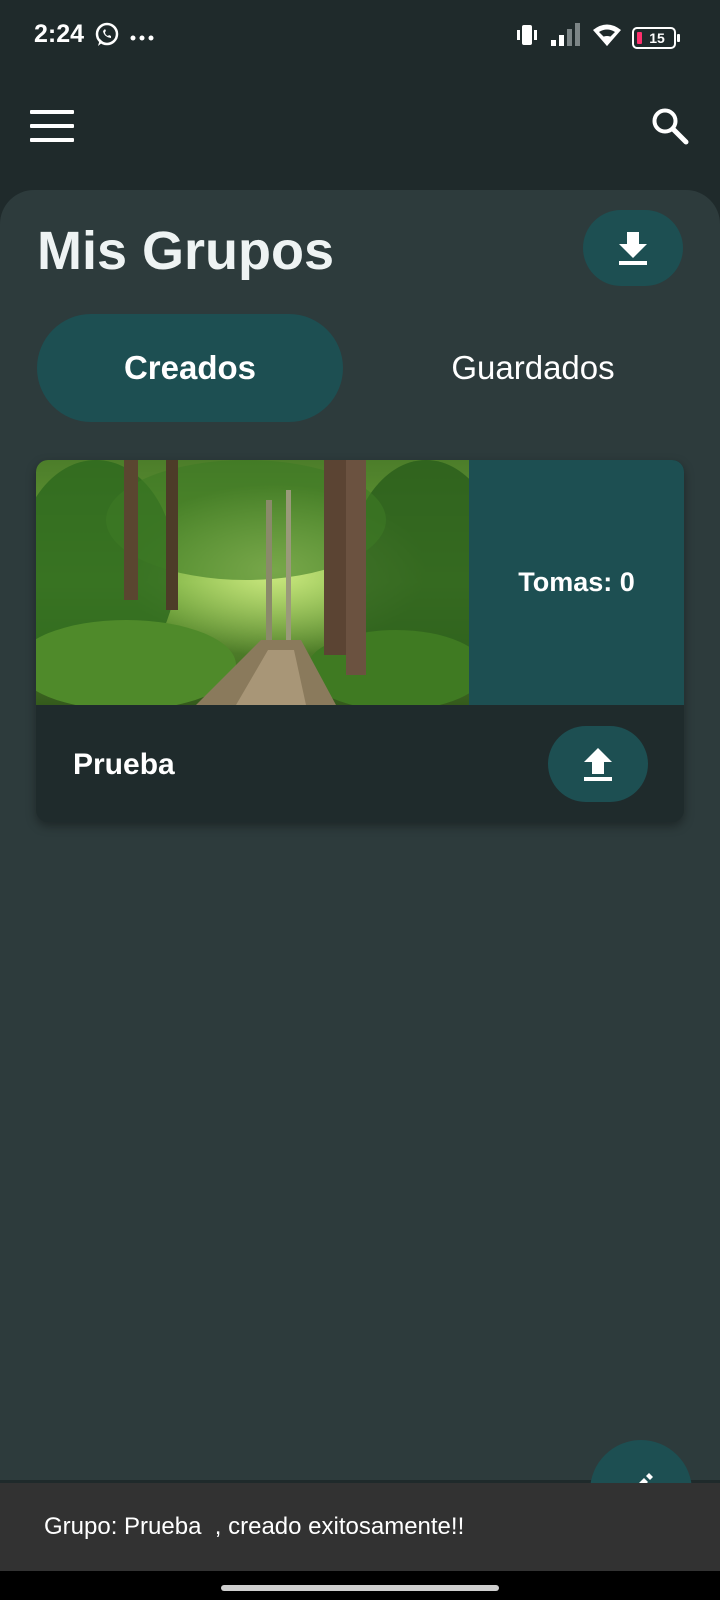 This screenshot has height=1600, width=720. Describe the element at coordinates (527, 37) in the screenshot. I see `vibrate-icon` at that location.